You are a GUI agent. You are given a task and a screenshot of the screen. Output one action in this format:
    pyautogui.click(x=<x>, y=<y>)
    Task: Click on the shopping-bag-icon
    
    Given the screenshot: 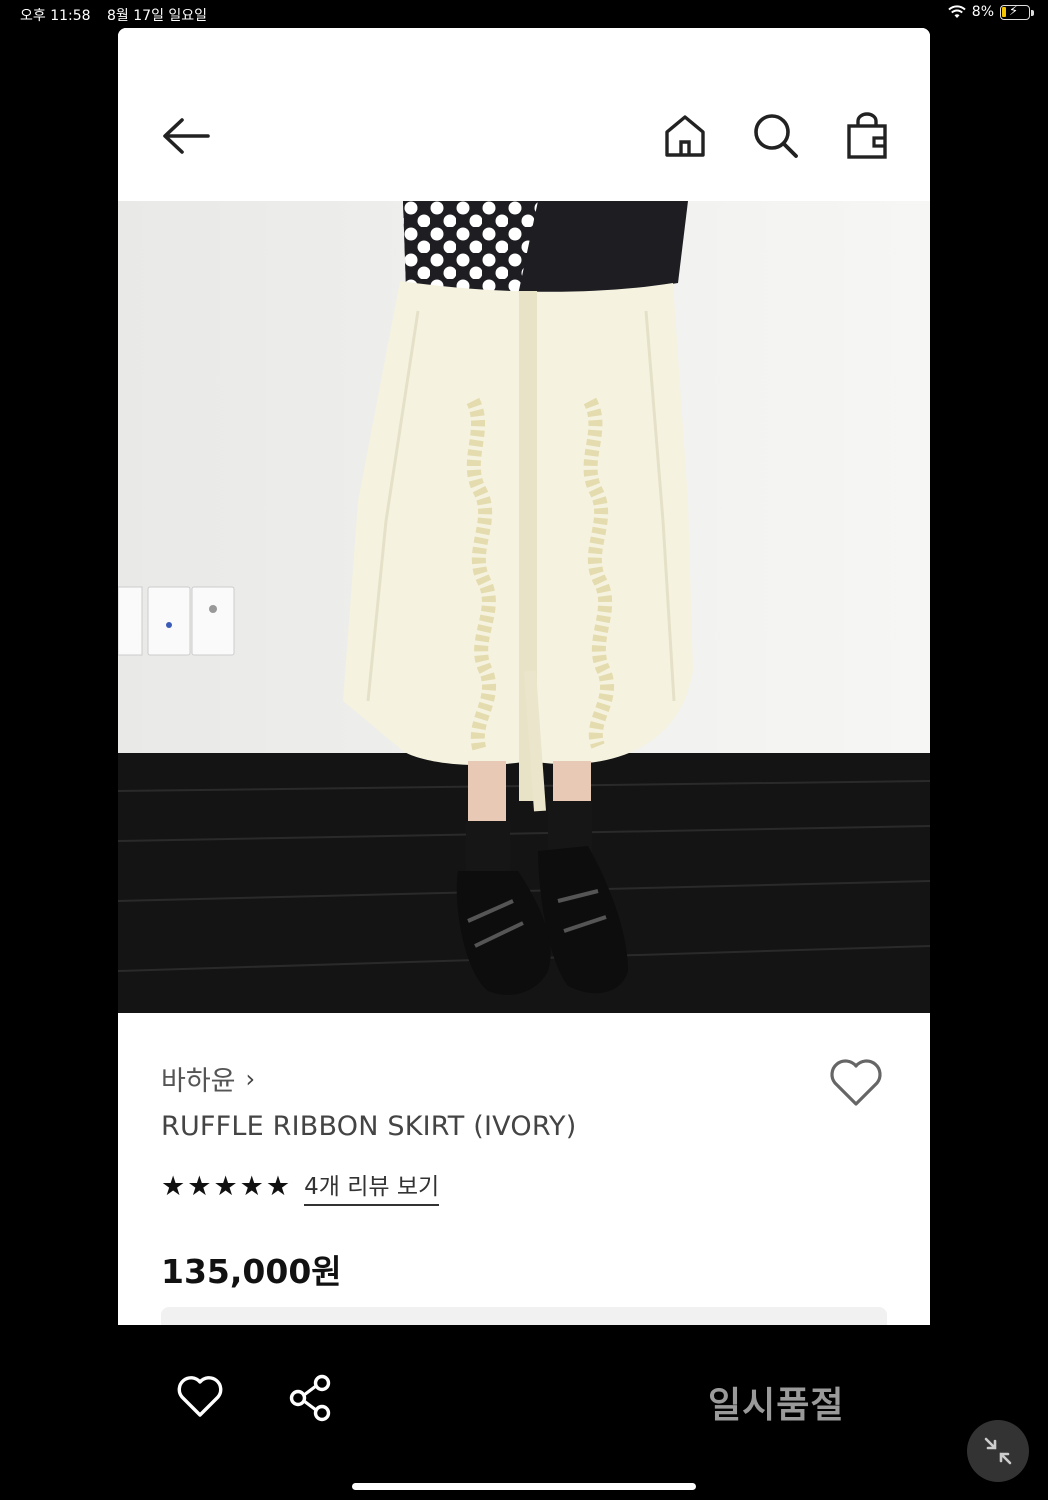 What is the action you would take?
    pyautogui.click(x=867, y=135)
    